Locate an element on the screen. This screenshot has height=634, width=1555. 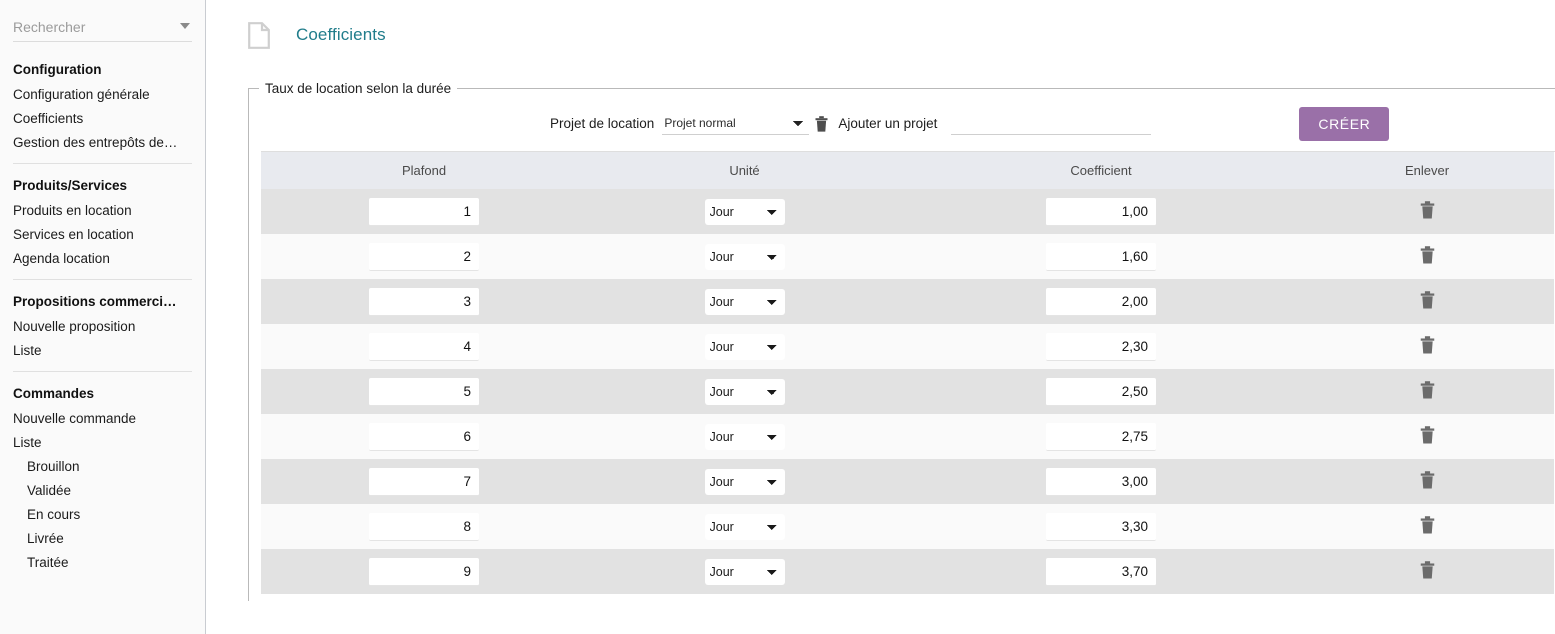
sidebar-item: Services en location is located at coordinates (96, 234).